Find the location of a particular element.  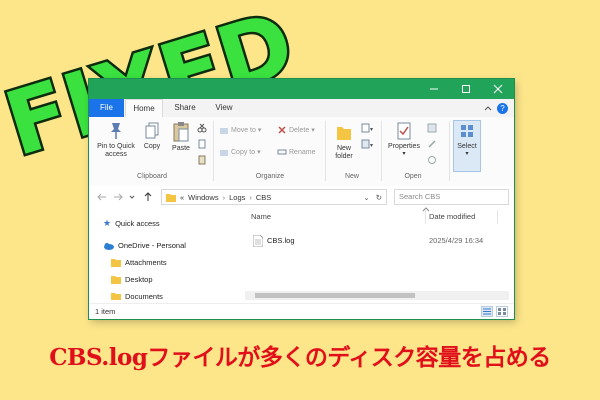

paste-shortcut-button is located at coordinates (202, 160).